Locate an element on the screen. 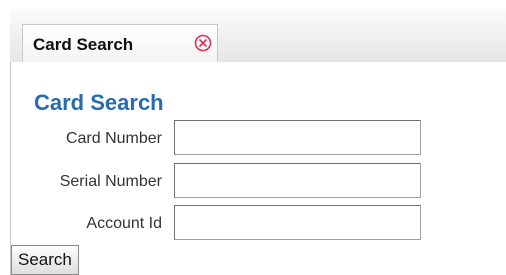 Image resolution: width=506 pixels, height=275 pixels. tab-label: Card Search is located at coordinates (83, 44).